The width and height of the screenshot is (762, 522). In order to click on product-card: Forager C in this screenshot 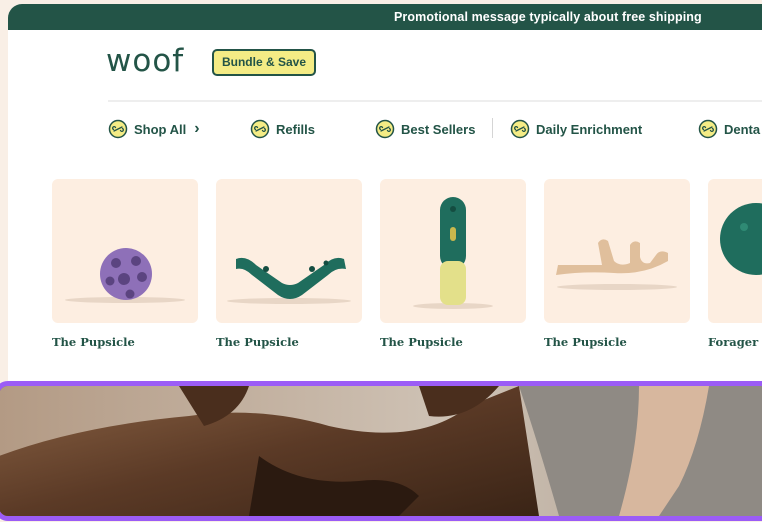, I will do `click(735, 264)`.